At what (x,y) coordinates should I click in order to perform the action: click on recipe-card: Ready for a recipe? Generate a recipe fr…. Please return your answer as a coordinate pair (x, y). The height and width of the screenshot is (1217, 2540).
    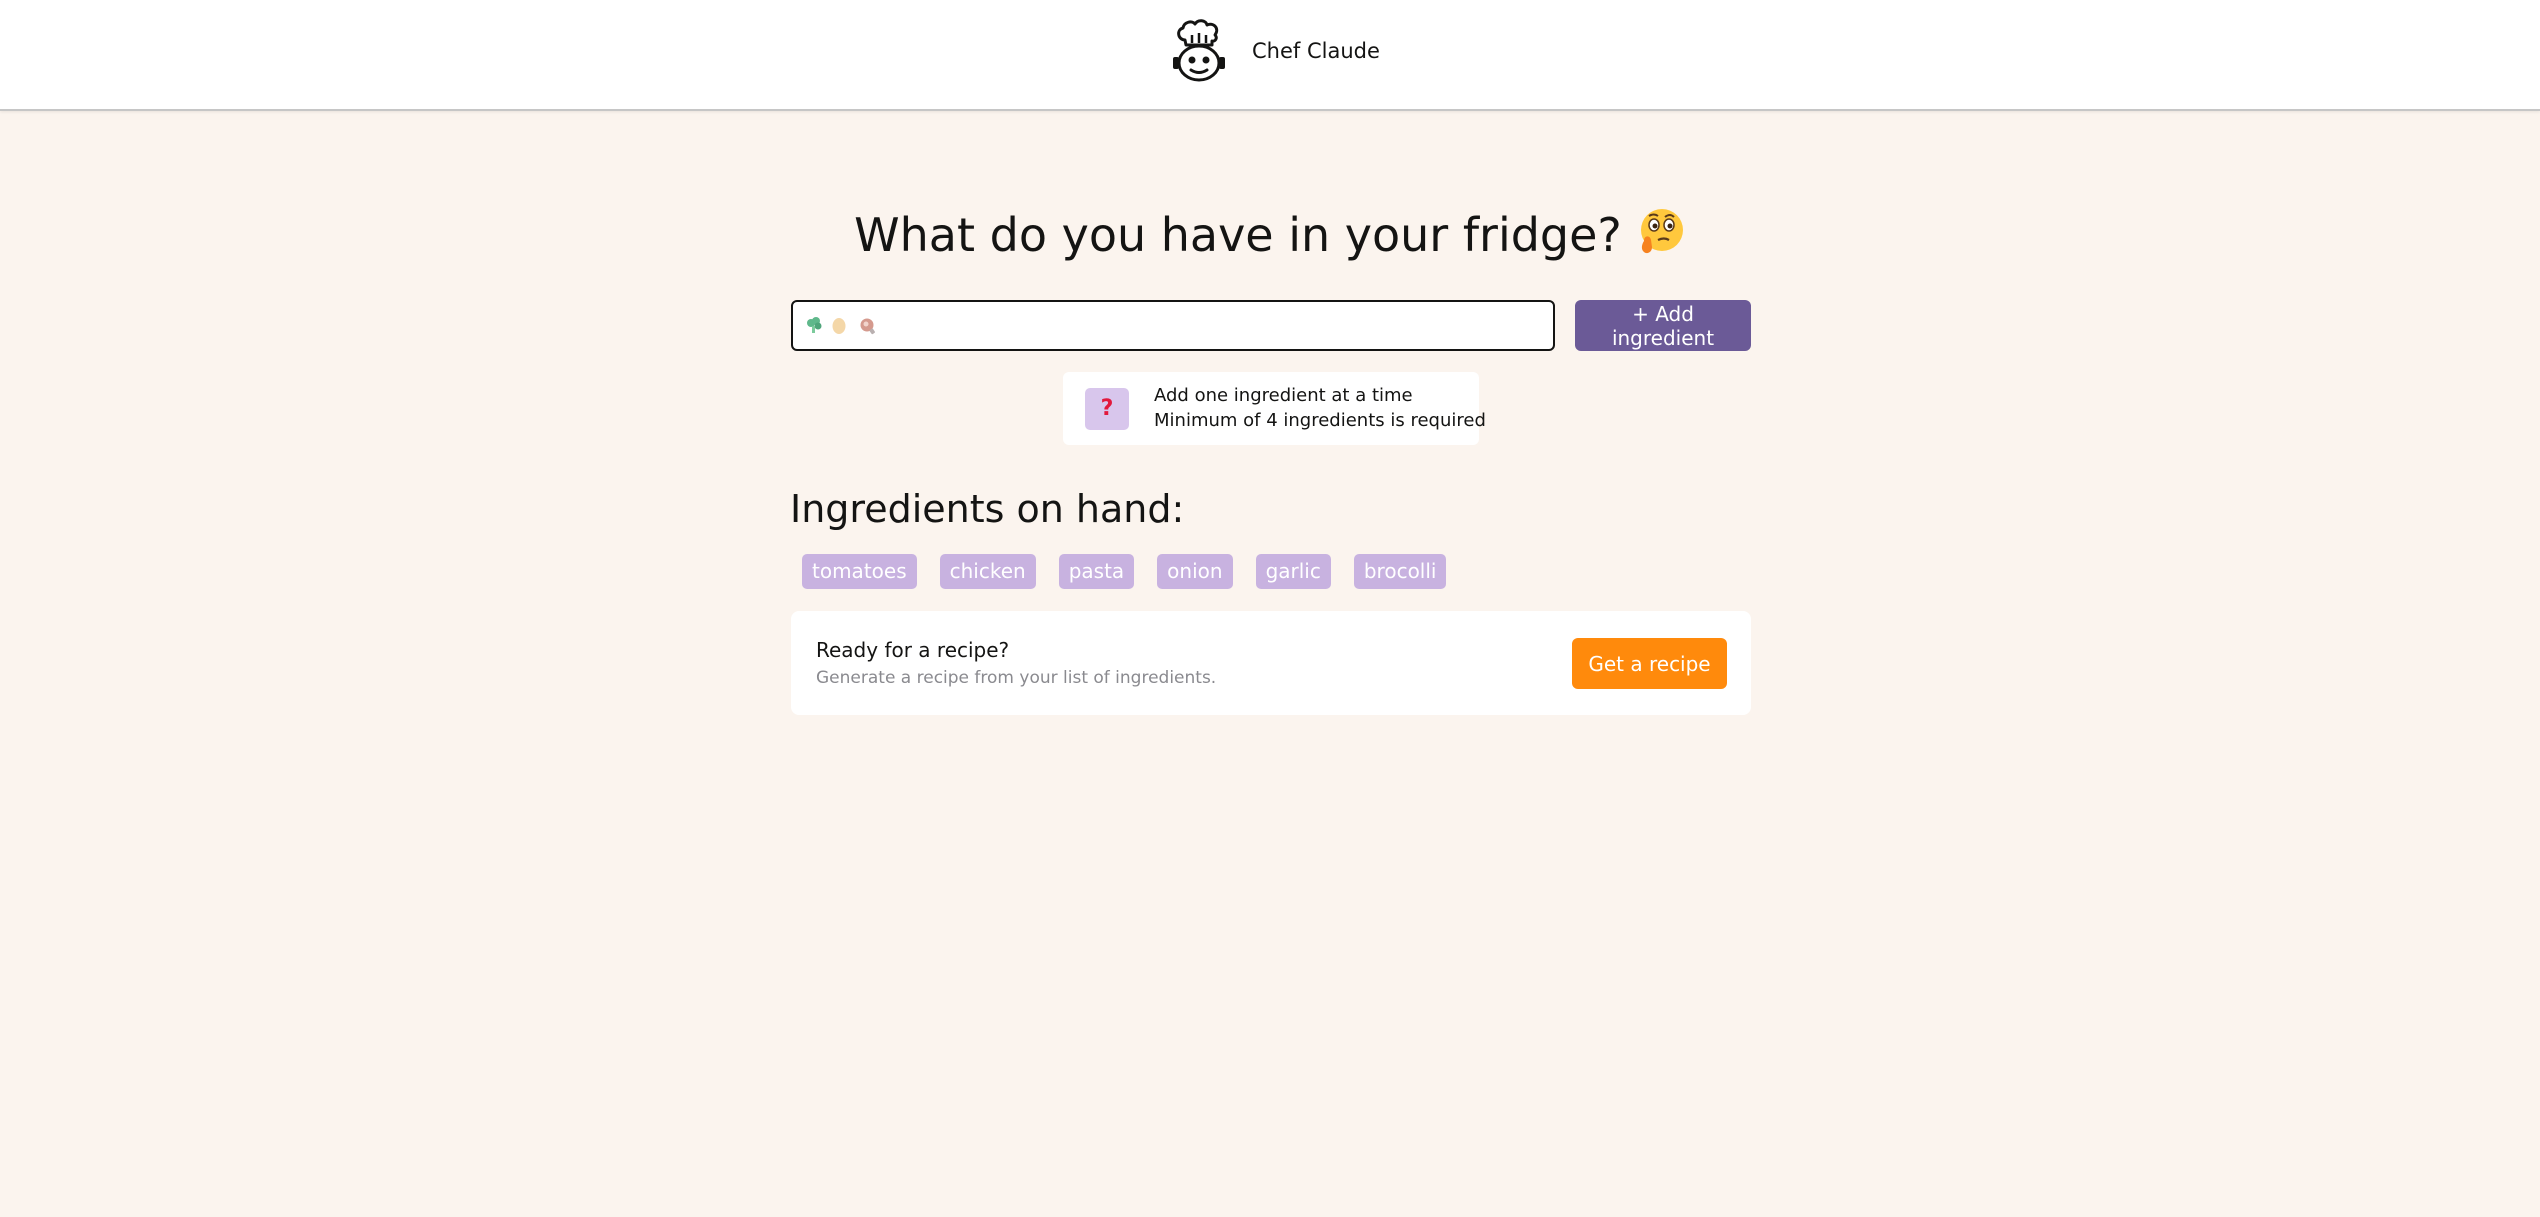
    Looking at the image, I should click on (1271, 663).